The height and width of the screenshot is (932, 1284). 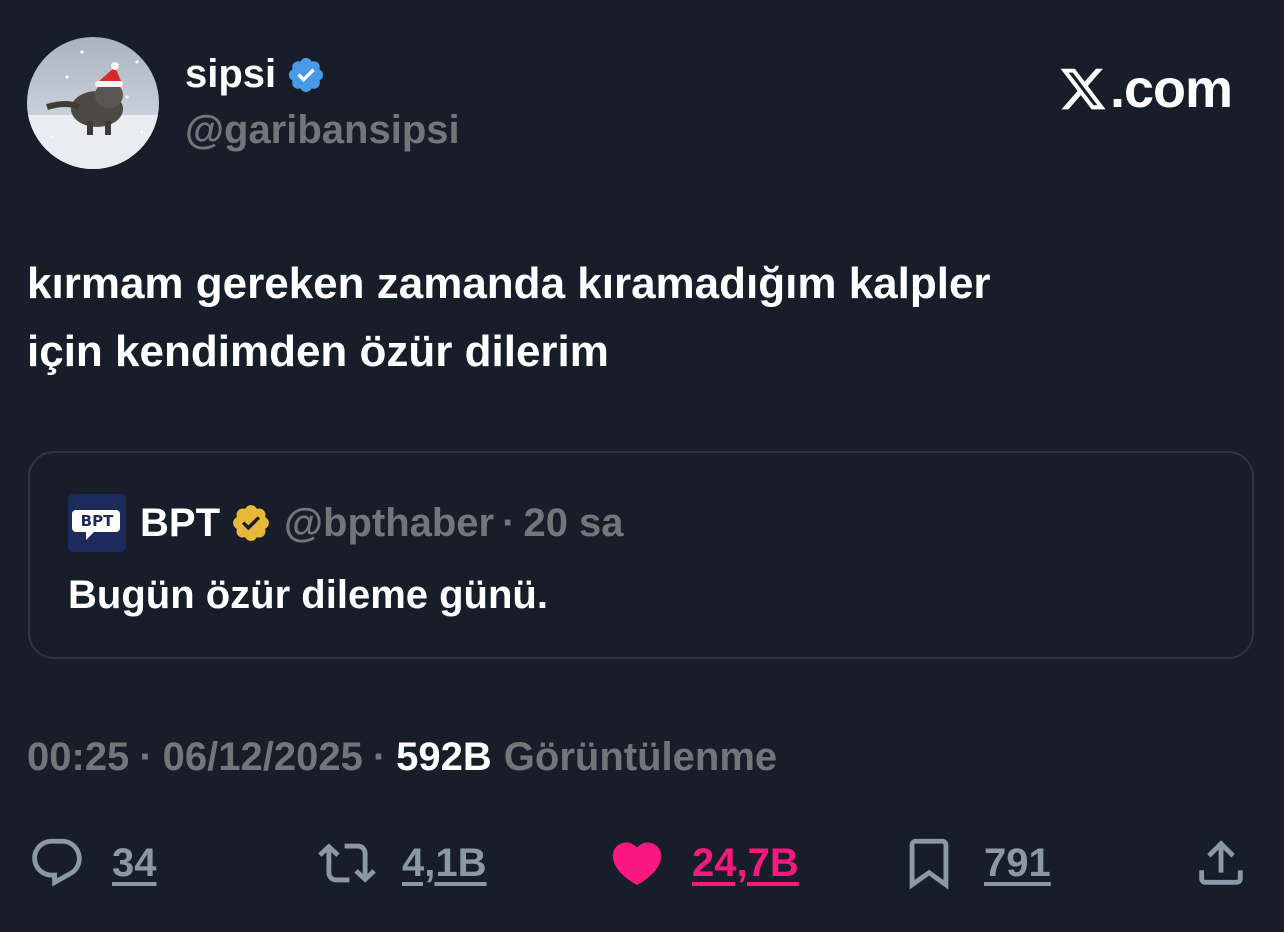 I want to click on x-com-brand: .com, so click(x=1145, y=89).